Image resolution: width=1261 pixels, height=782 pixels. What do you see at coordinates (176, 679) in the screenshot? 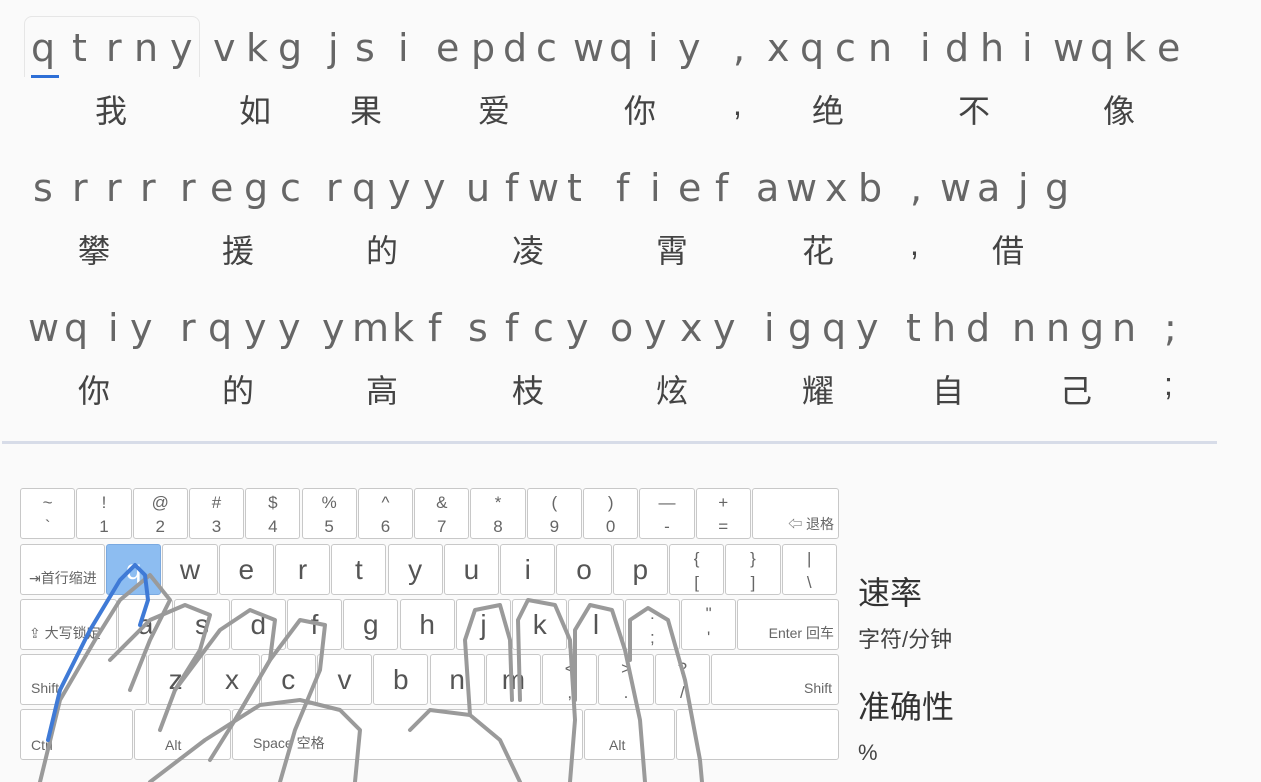
I see `key-z: z` at bounding box center [176, 679].